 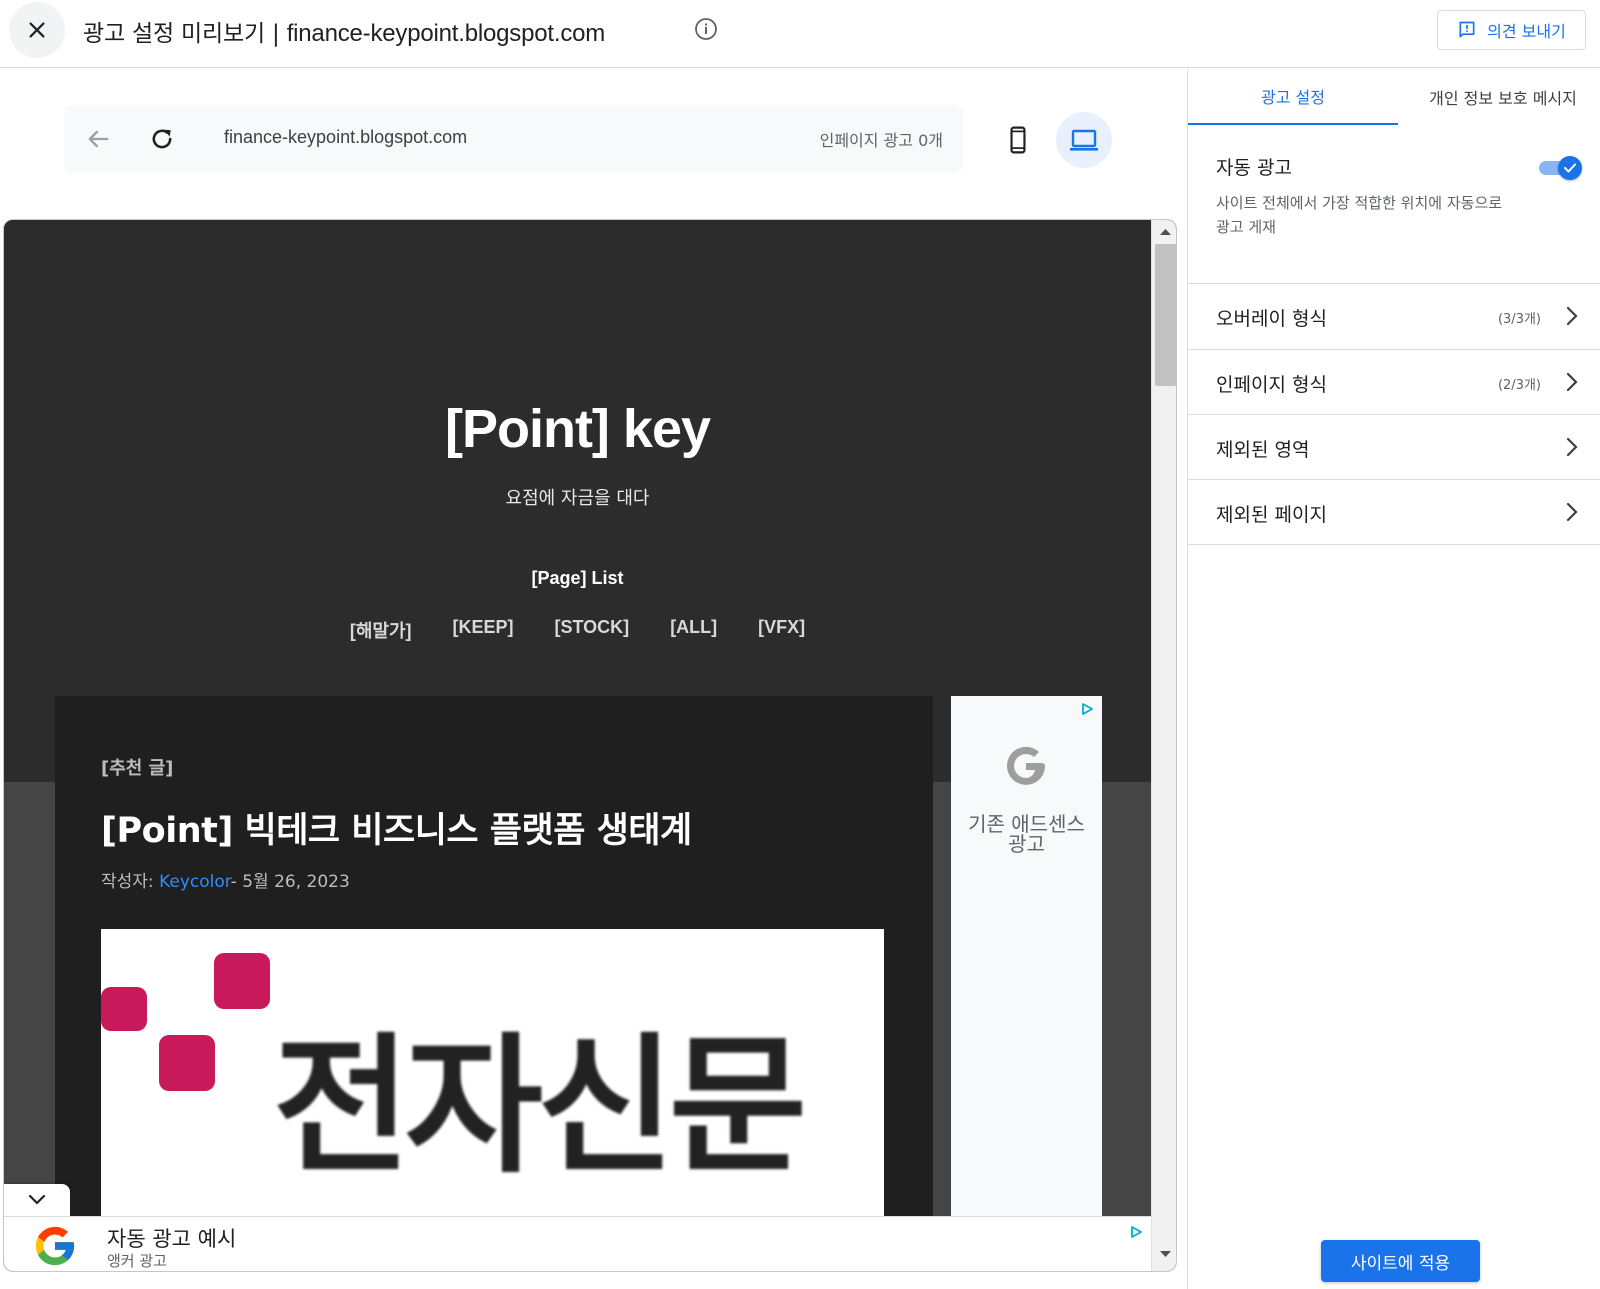 What do you see at coordinates (1519, 319) in the screenshot?
I see `row-count: (3/3개)` at bounding box center [1519, 319].